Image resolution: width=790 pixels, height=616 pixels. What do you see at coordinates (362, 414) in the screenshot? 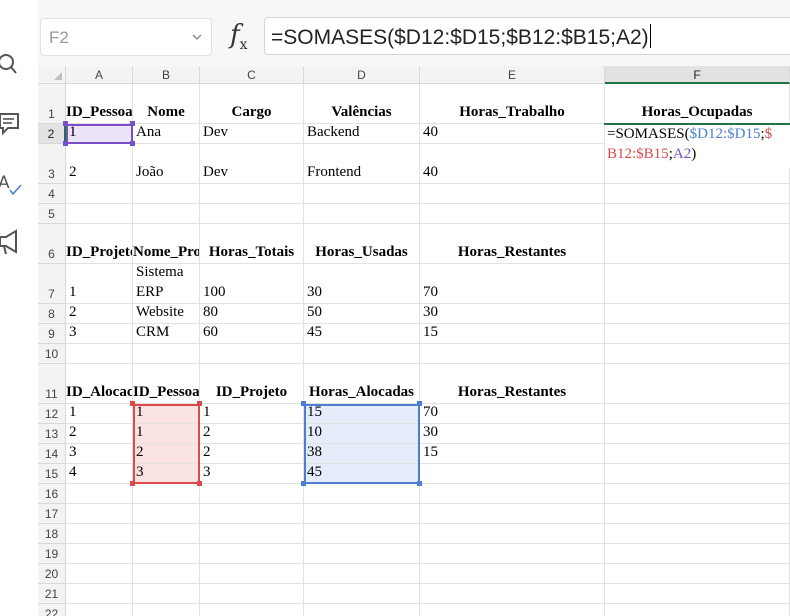
I see `data-cell: 15` at bounding box center [362, 414].